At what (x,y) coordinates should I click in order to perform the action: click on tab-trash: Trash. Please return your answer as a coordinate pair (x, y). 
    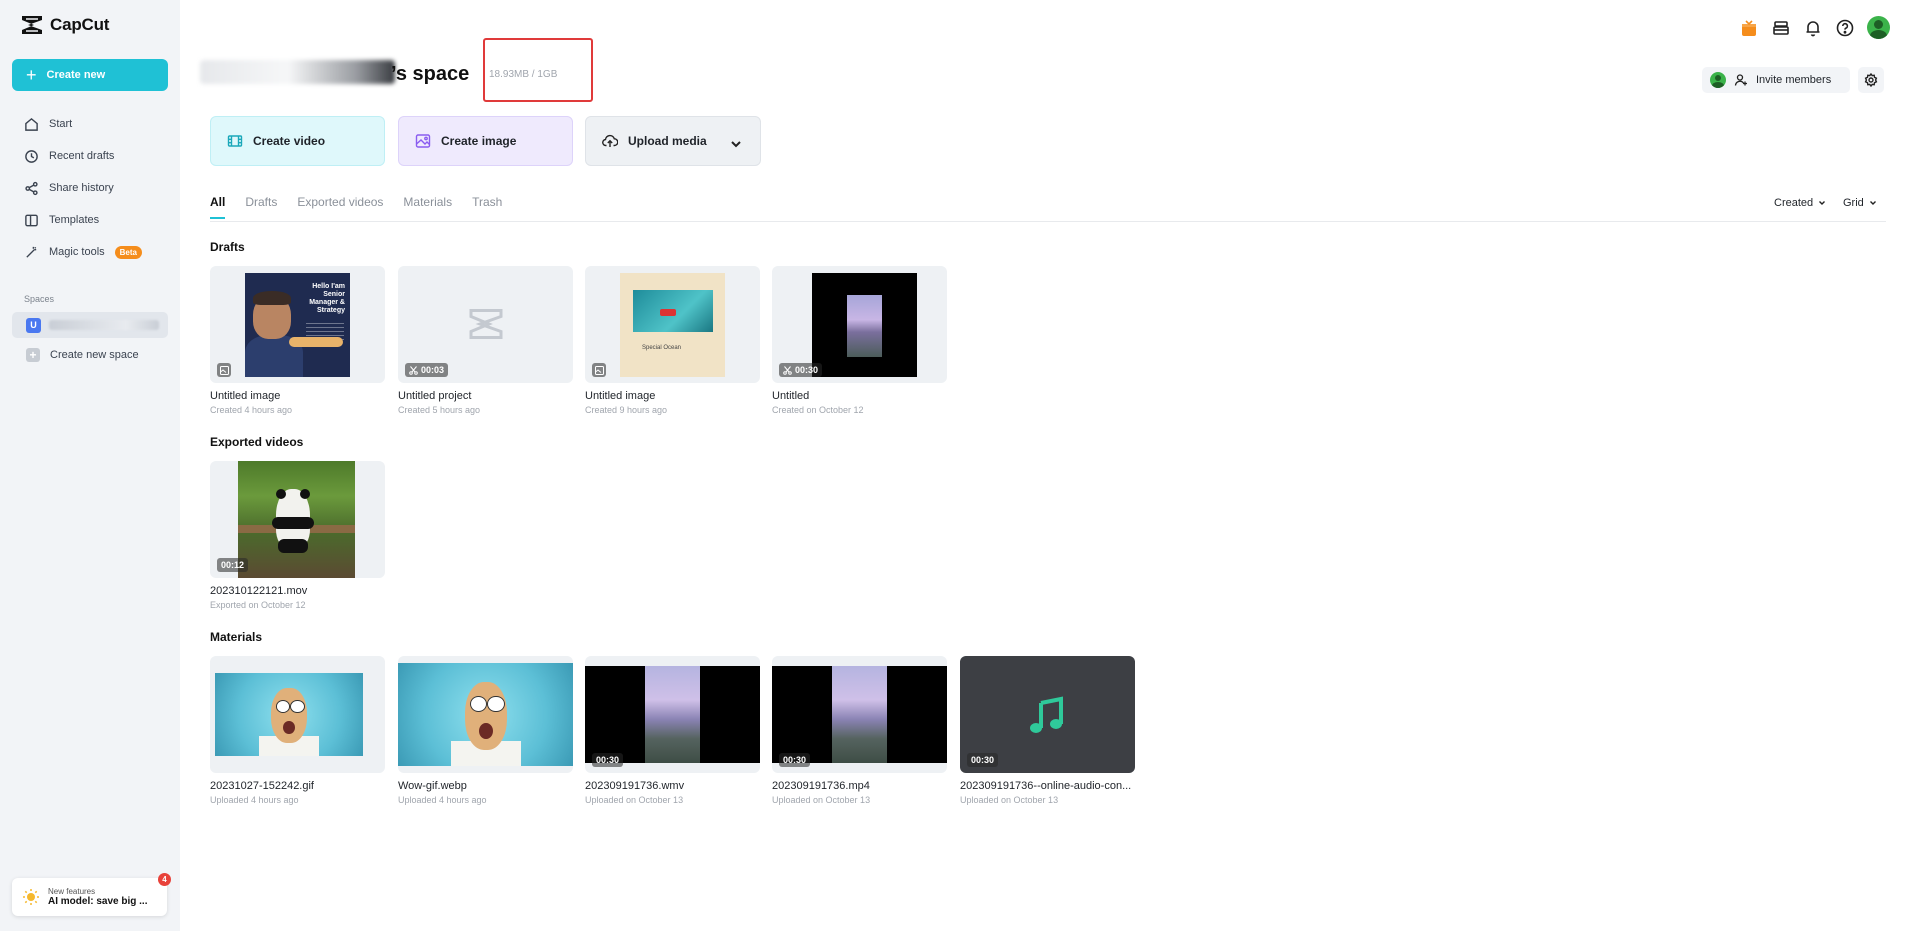
    Looking at the image, I should click on (487, 207).